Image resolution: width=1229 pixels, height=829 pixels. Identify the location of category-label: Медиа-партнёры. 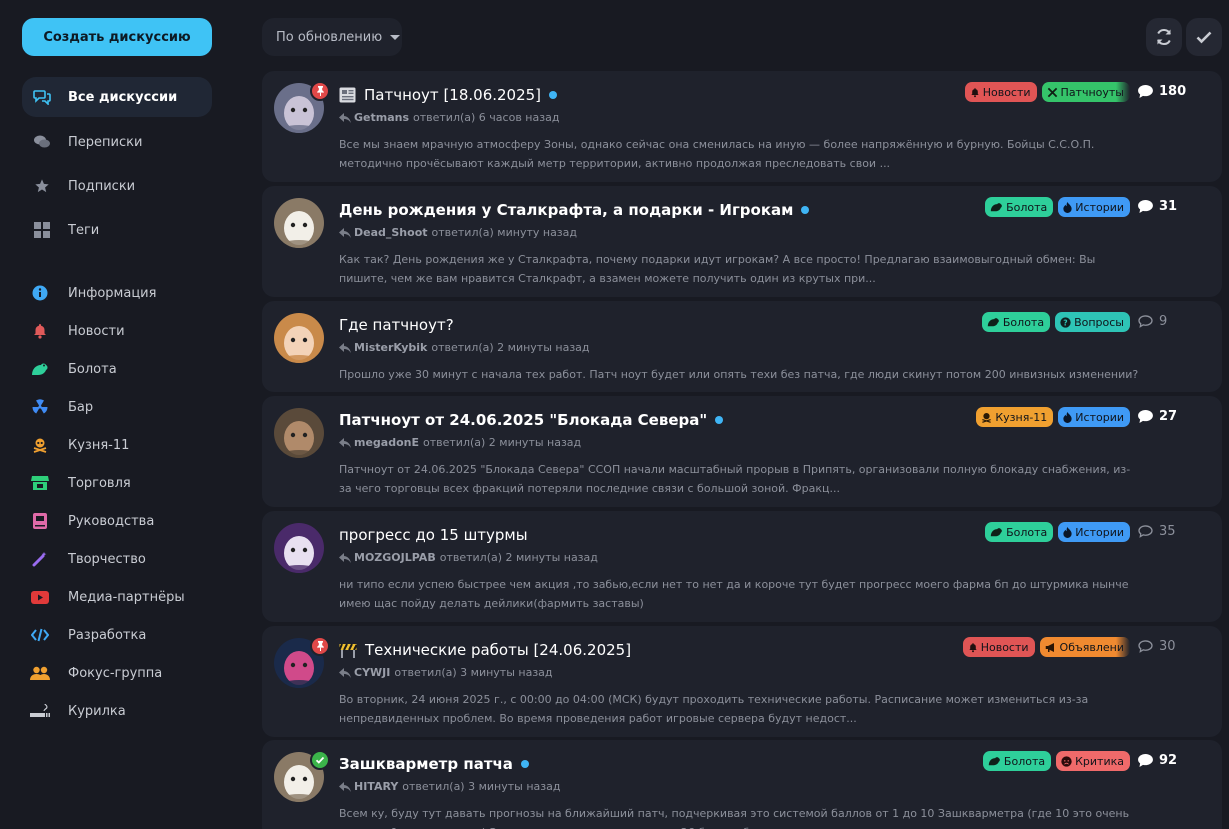
(126, 597).